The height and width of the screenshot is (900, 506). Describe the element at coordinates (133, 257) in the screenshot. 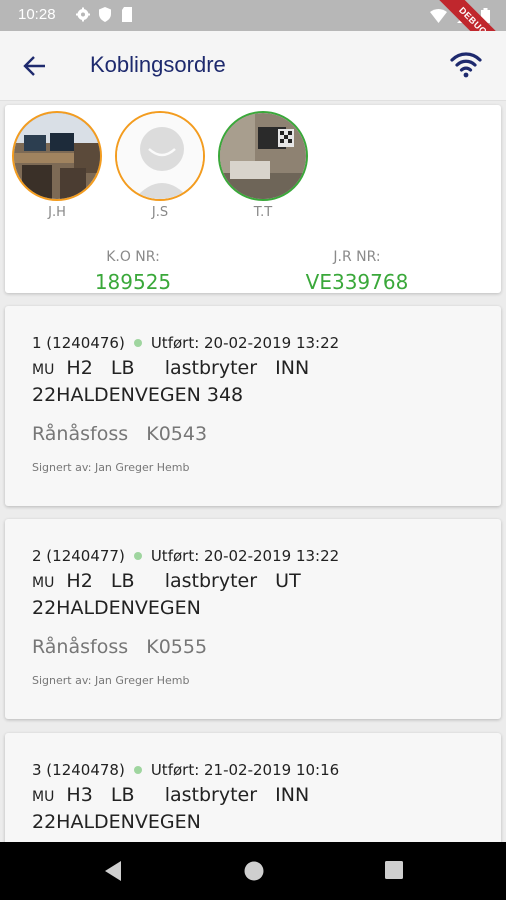

I see `ko-label: K.O NR:` at that location.